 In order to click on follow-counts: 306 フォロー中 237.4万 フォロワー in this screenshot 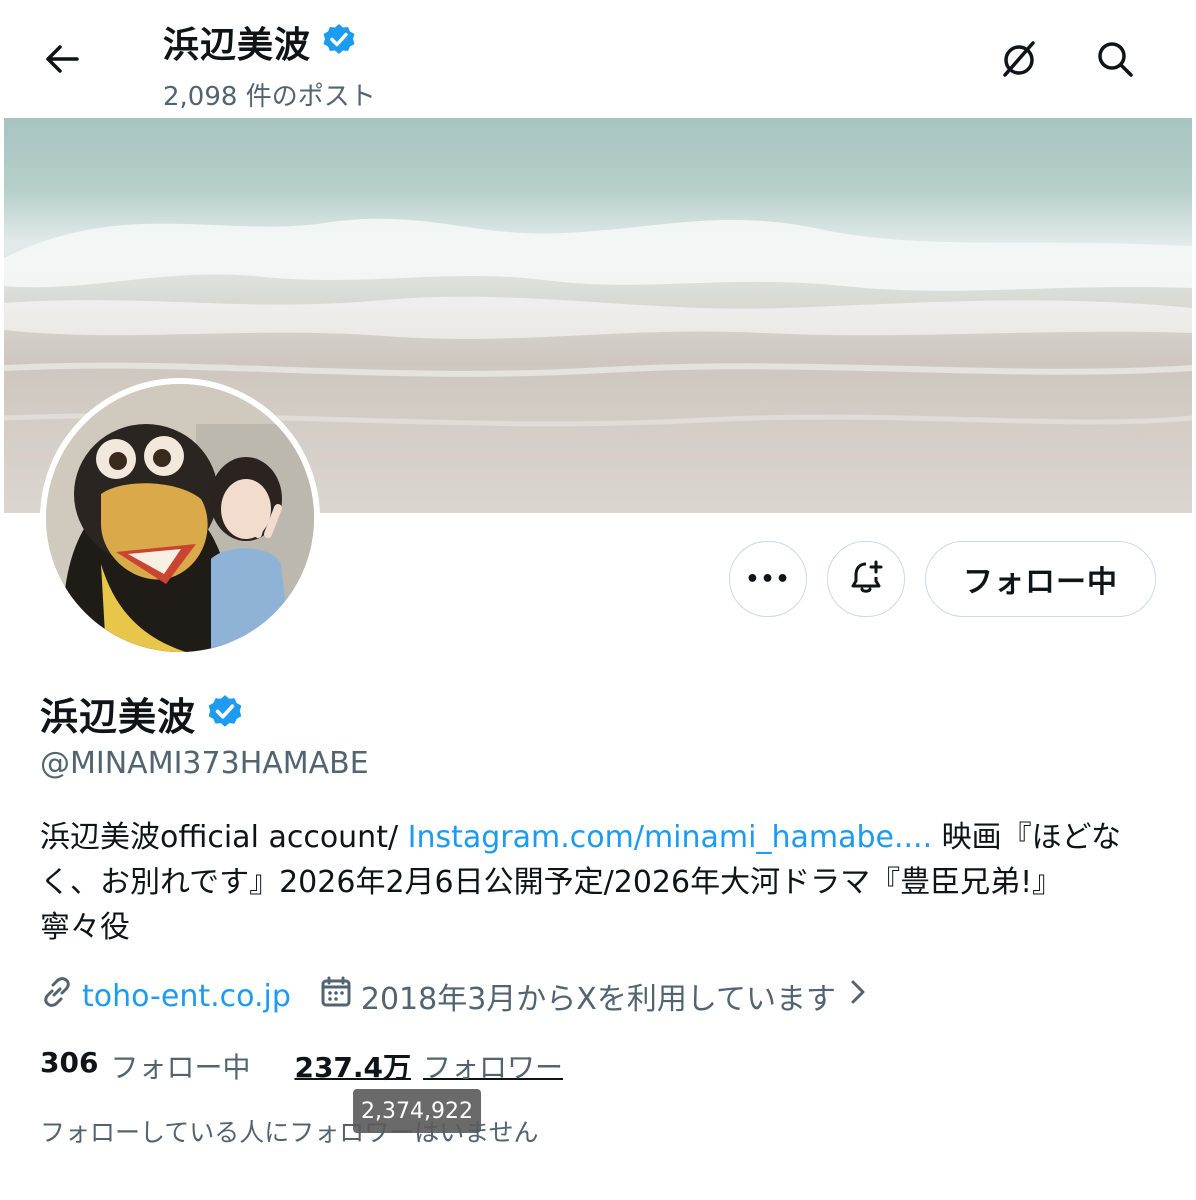, I will do `click(301, 1066)`.